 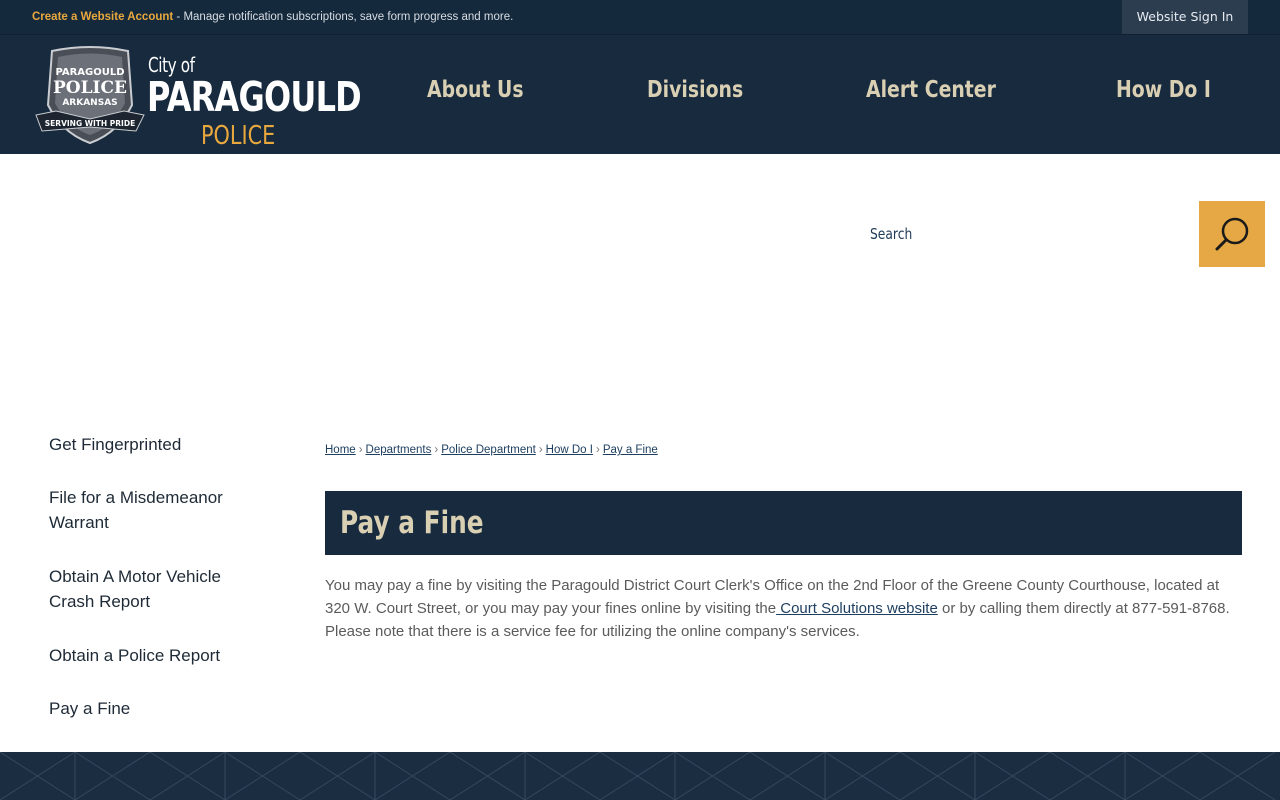 What do you see at coordinates (695, 90) in the screenshot?
I see `nav-divisions: Divisions` at bounding box center [695, 90].